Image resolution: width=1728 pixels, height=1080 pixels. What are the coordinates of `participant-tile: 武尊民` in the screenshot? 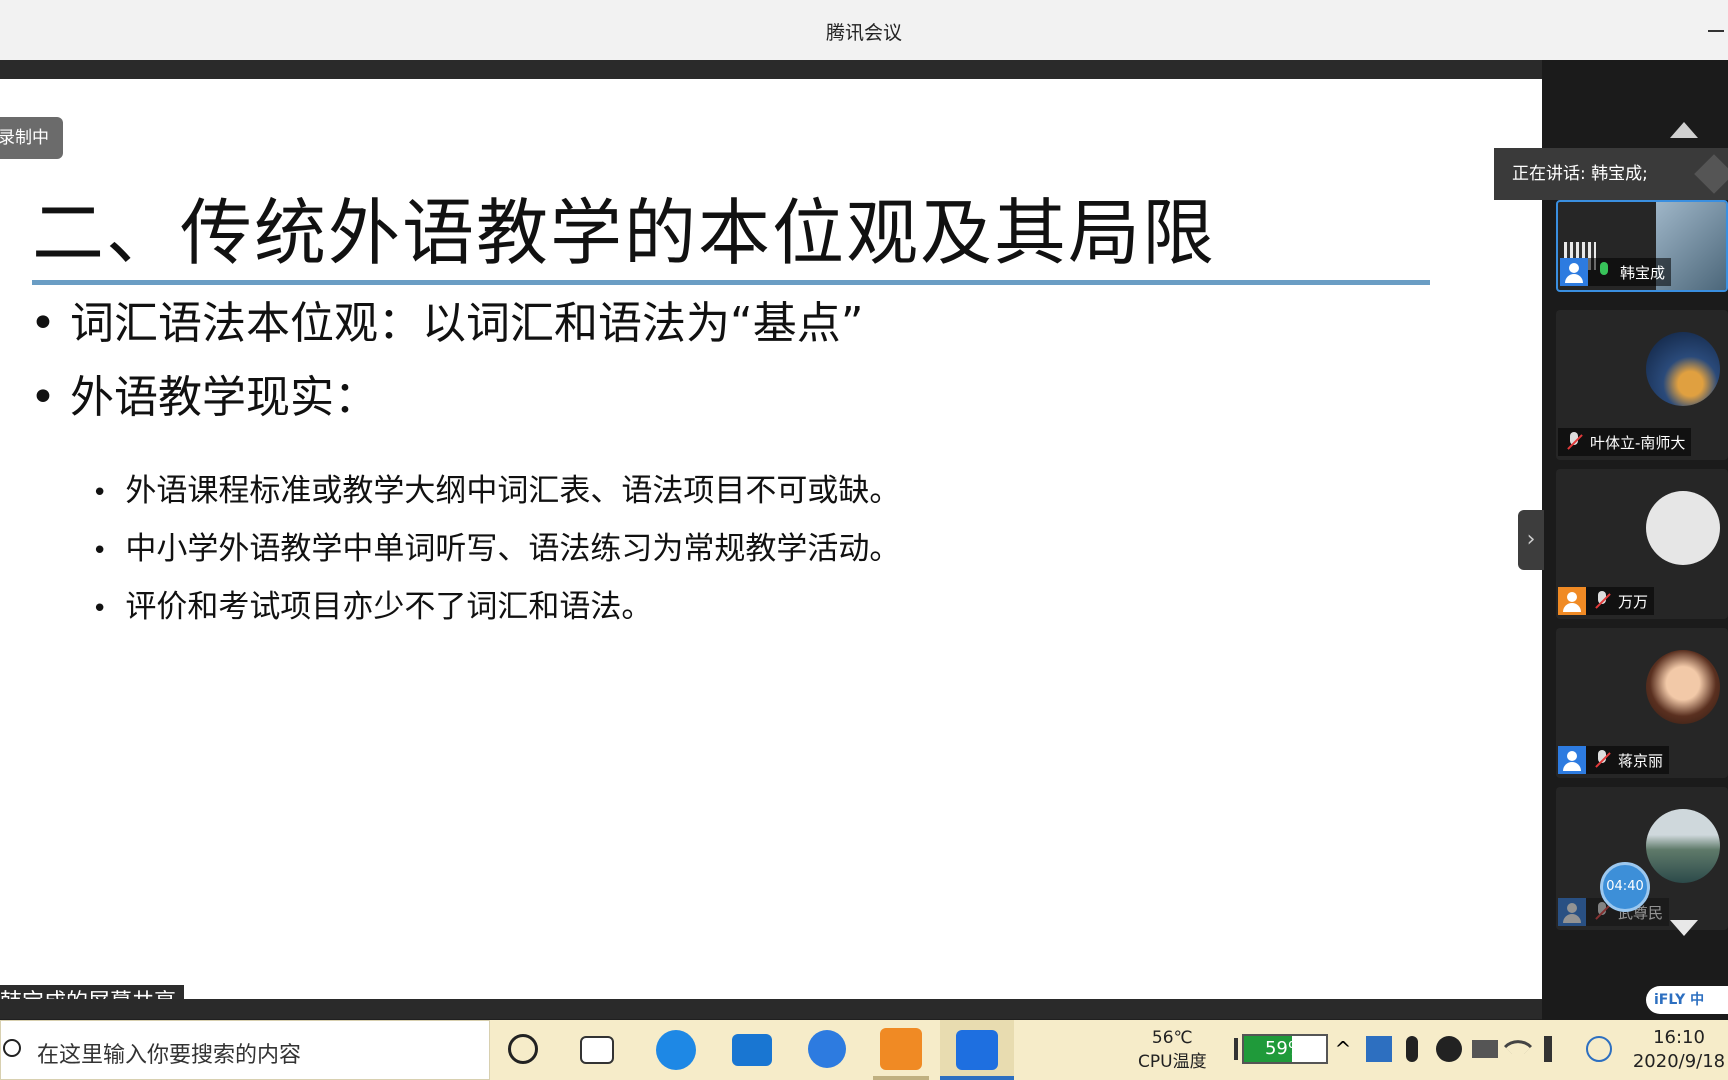 It's located at (1642, 858).